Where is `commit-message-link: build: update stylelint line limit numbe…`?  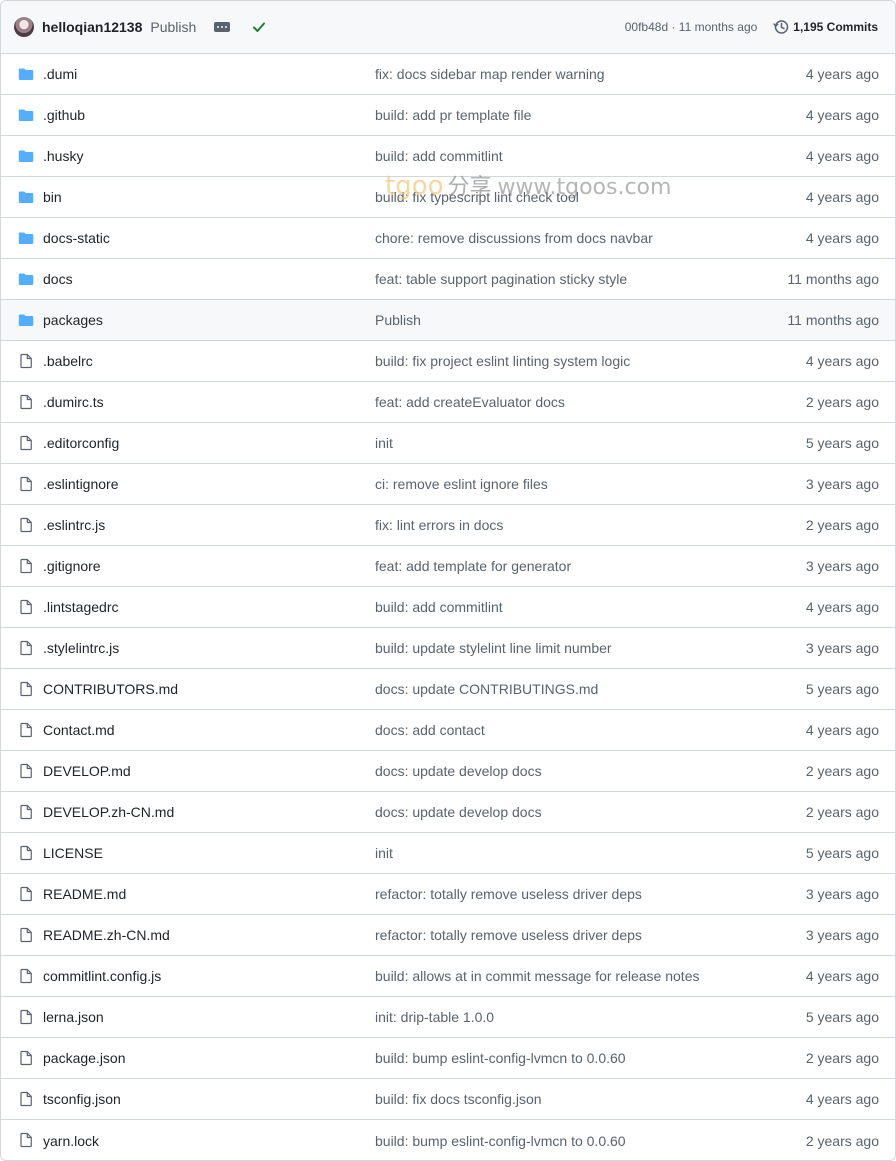
commit-message-link: build: update stylelint line limit numbe… is located at coordinates (493, 648).